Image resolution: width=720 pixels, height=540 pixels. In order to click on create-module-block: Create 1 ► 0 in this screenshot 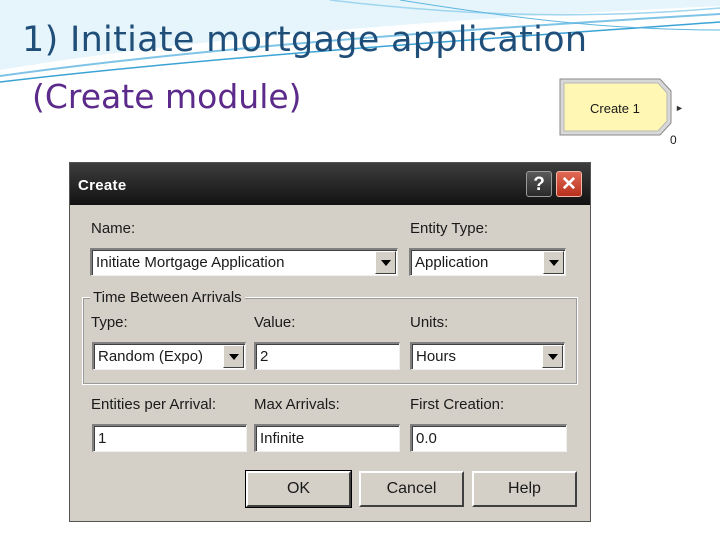, I will do `click(620, 110)`.